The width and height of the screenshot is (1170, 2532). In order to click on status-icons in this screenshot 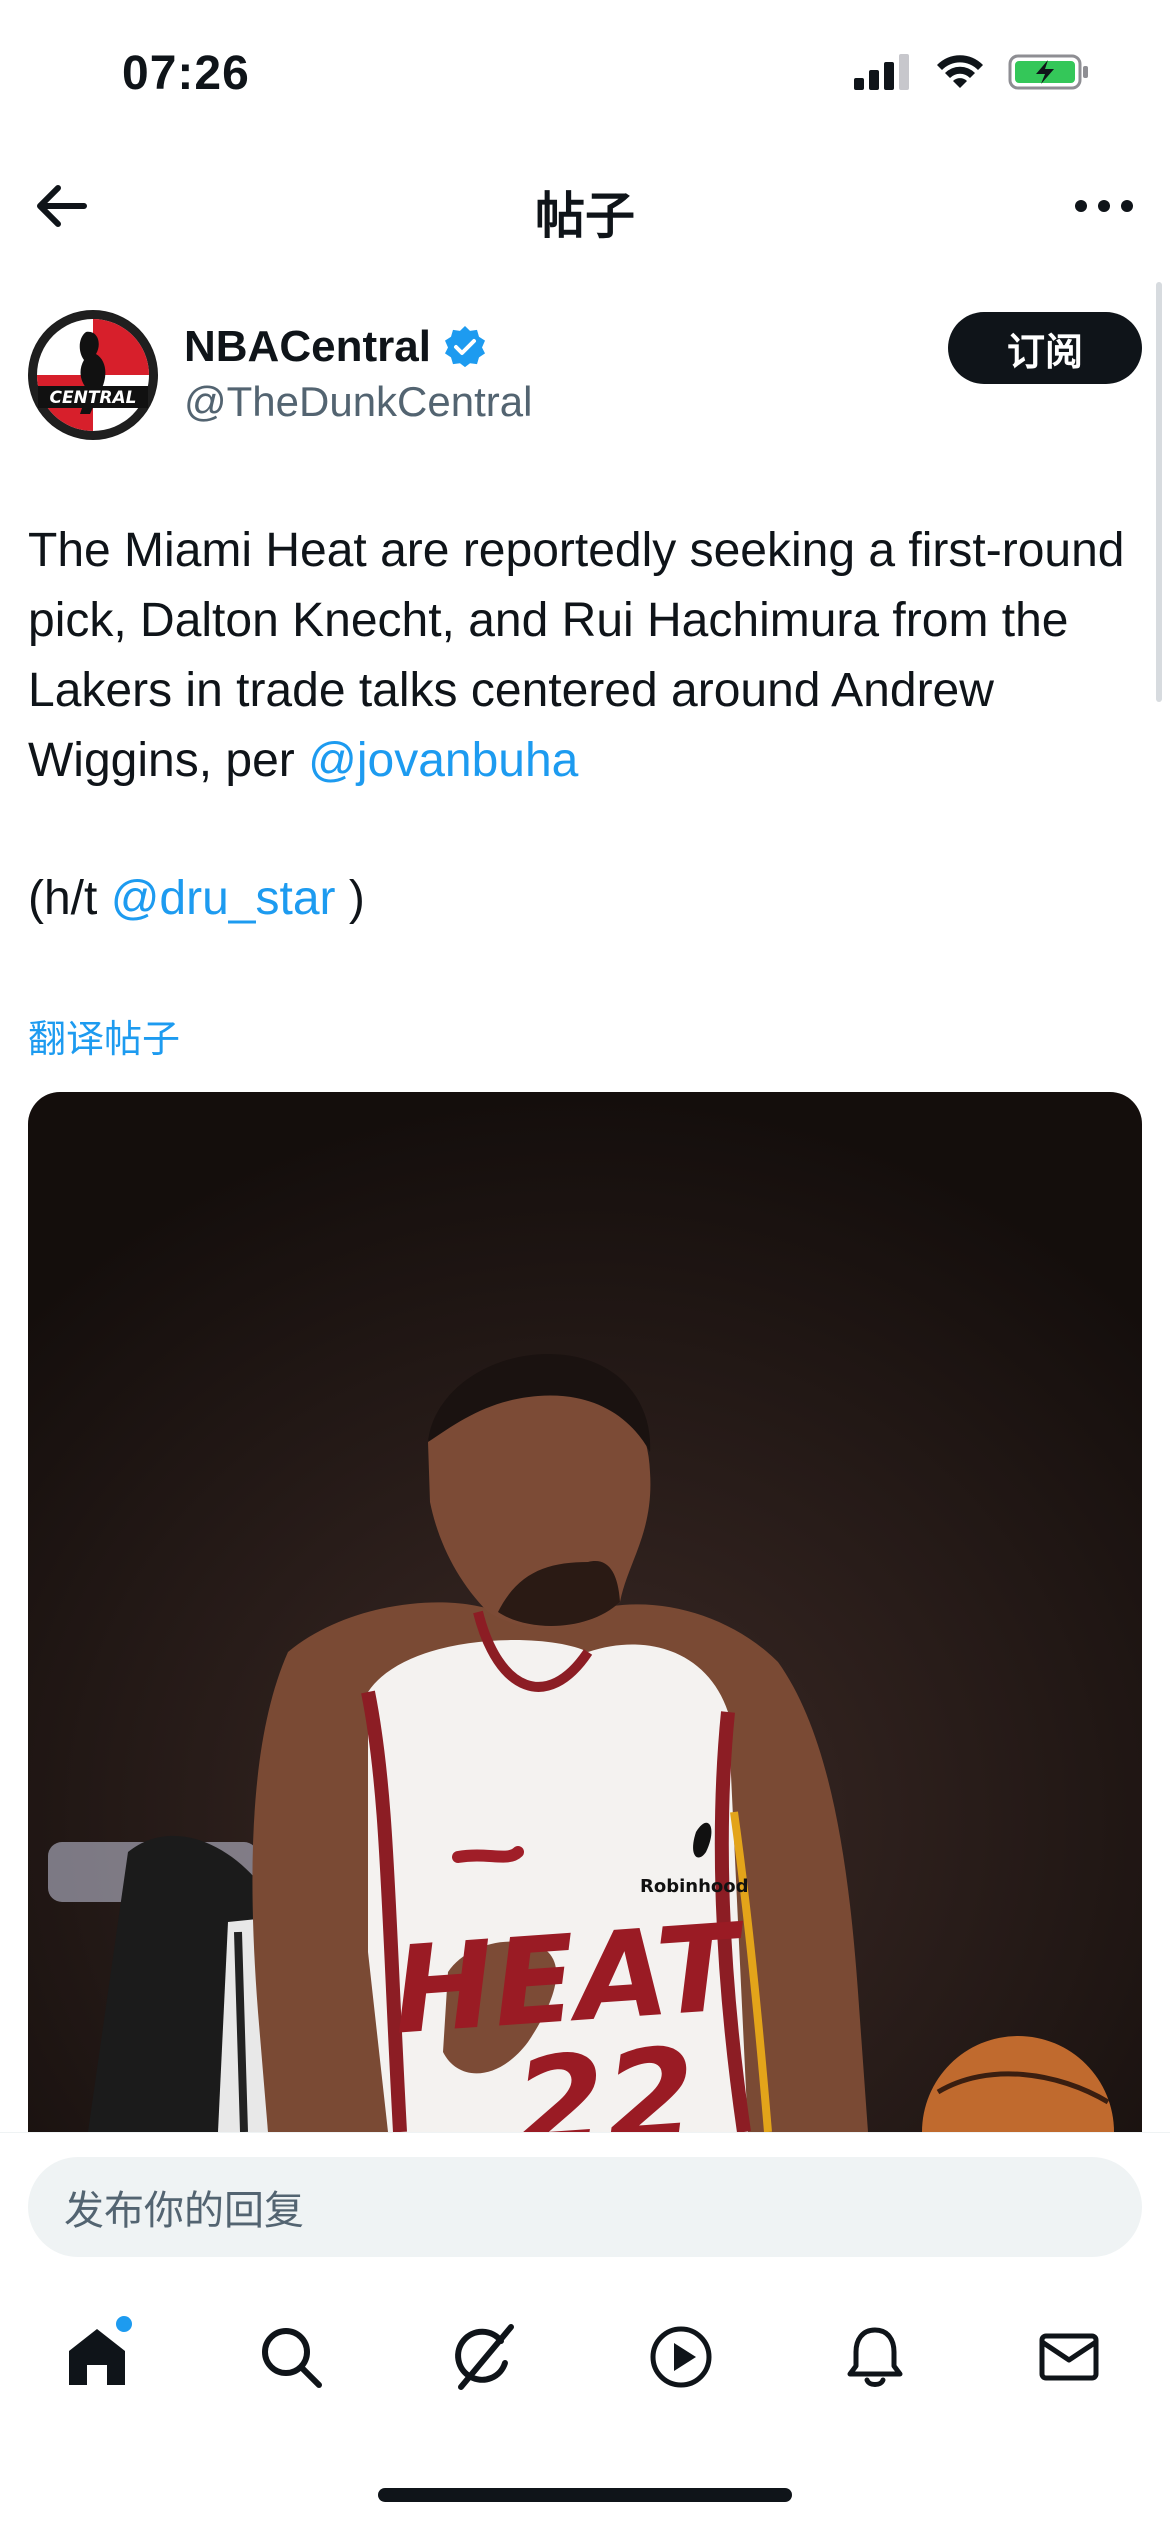, I will do `click(972, 72)`.